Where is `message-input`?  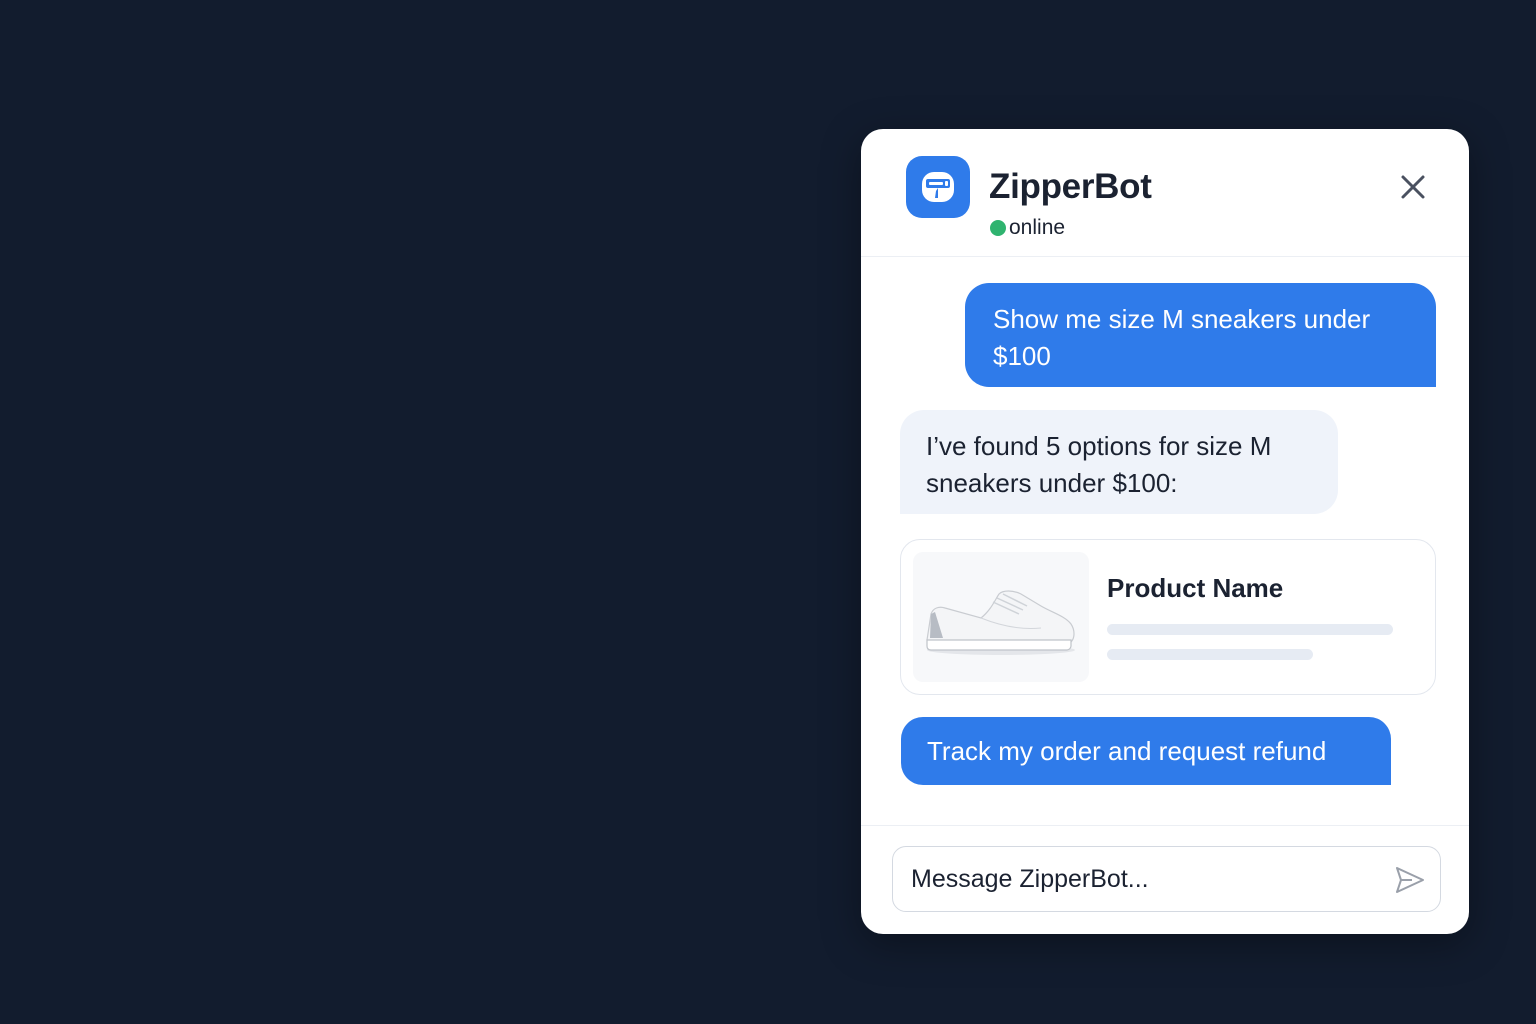
message-input is located at coordinates (1141, 879).